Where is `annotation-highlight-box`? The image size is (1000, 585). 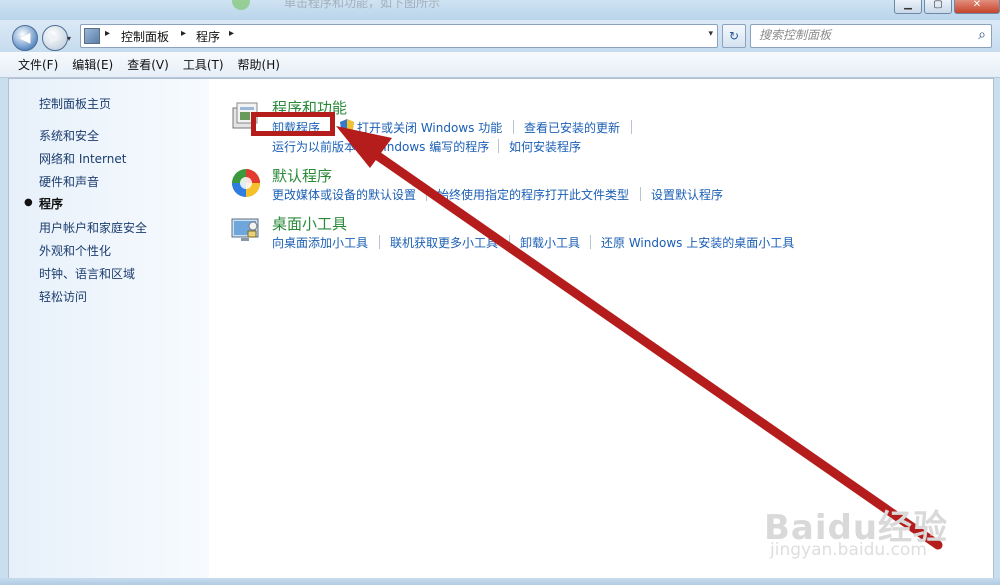 annotation-highlight-box is located at coordinates (293, 124).